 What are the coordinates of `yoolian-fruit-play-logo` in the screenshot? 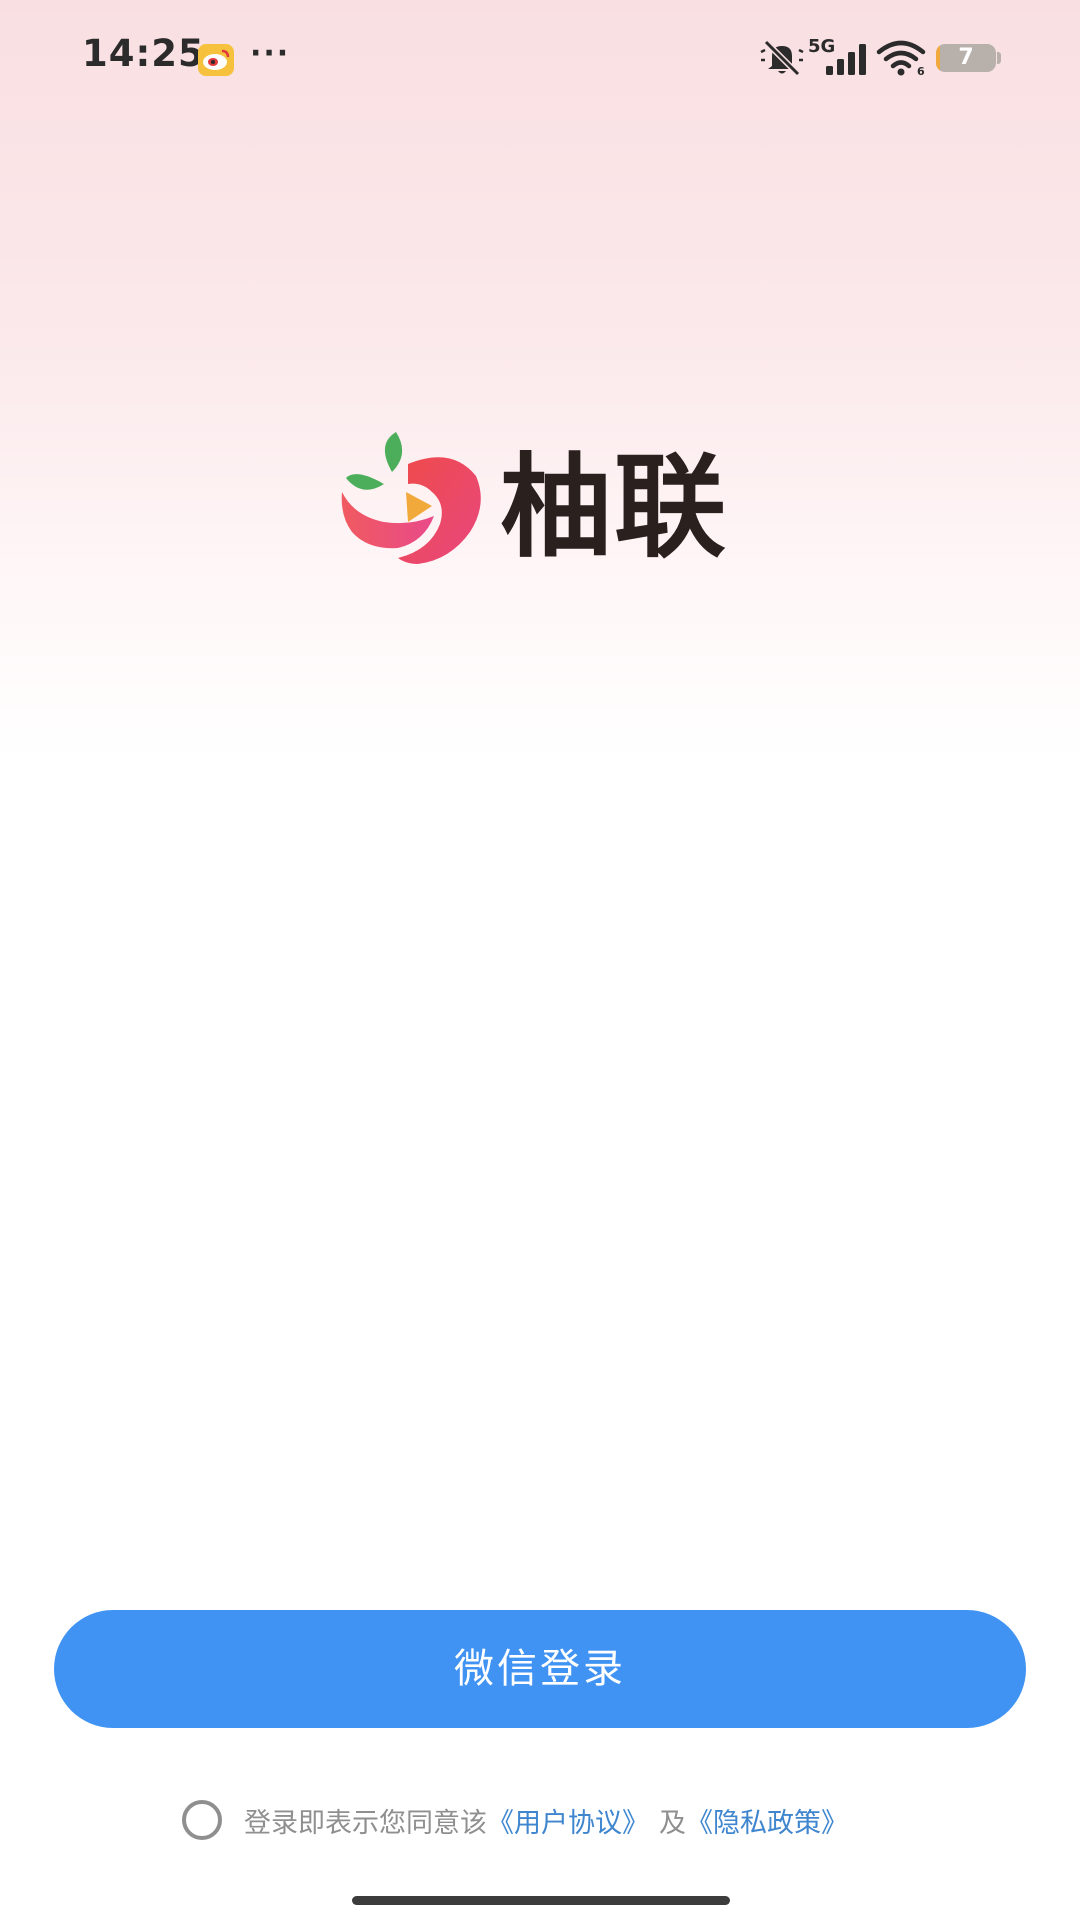 It's located at (411, 498).